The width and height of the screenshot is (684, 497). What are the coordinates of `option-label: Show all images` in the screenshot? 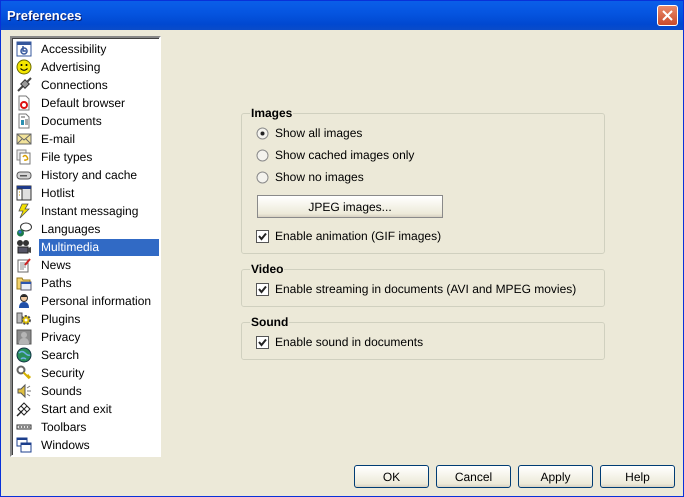 It's located at (318, 133).